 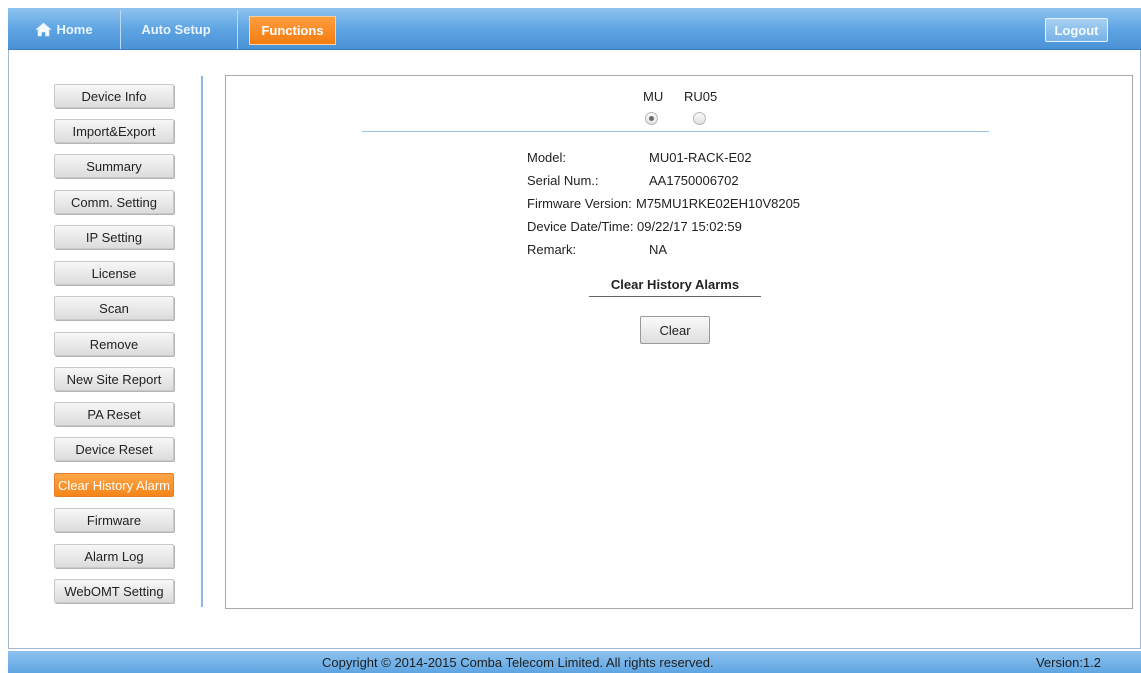 I want to click on home-tab-label: Home, so click(x=74, y=29).